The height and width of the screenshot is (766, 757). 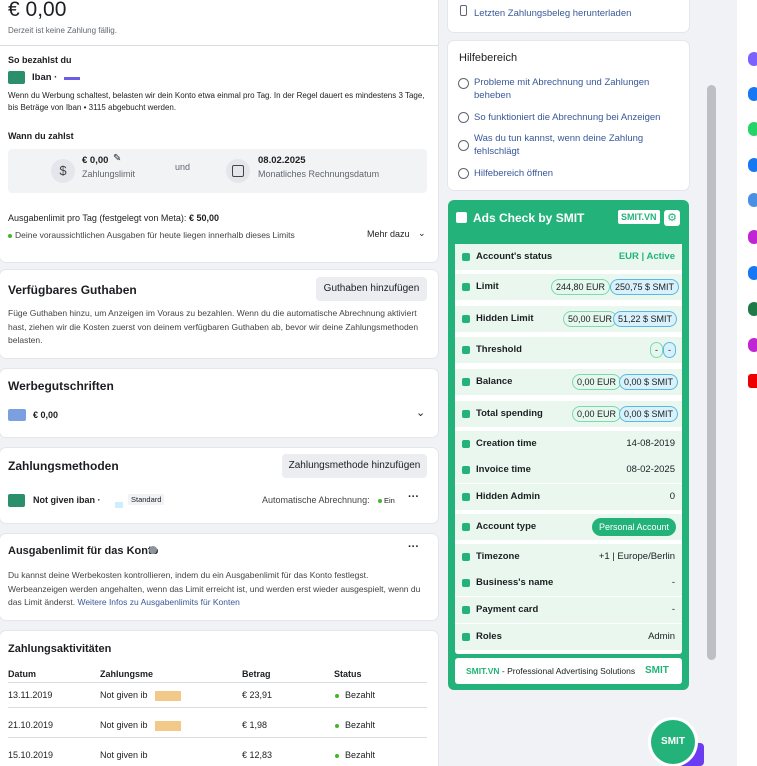 I want to click on whatsapp-icon, so click(x=752, y=129).